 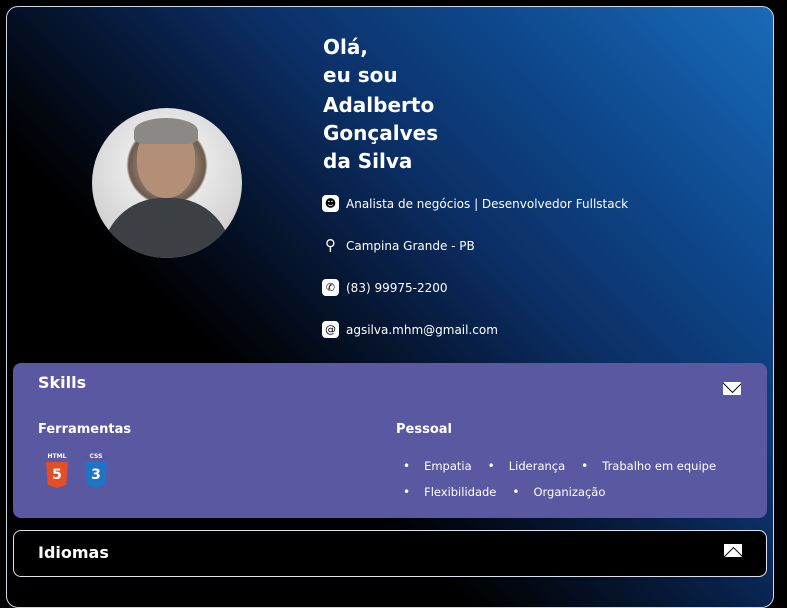 What do you see at coordinates (390, 553) in the screenshot?
I see `languages-panel: Idiomas` at bounding box center [390, 553].